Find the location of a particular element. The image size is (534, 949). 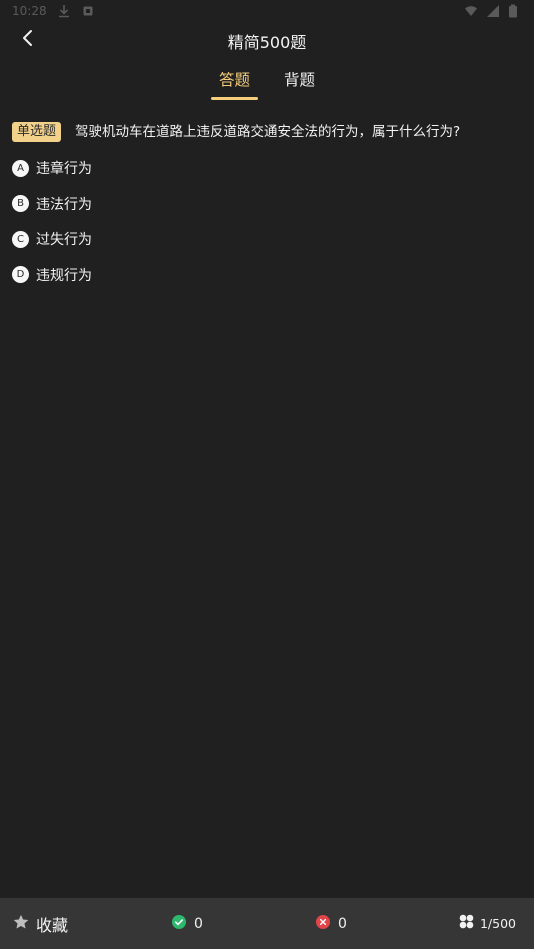

status-right is located at coordinates (493, 11).